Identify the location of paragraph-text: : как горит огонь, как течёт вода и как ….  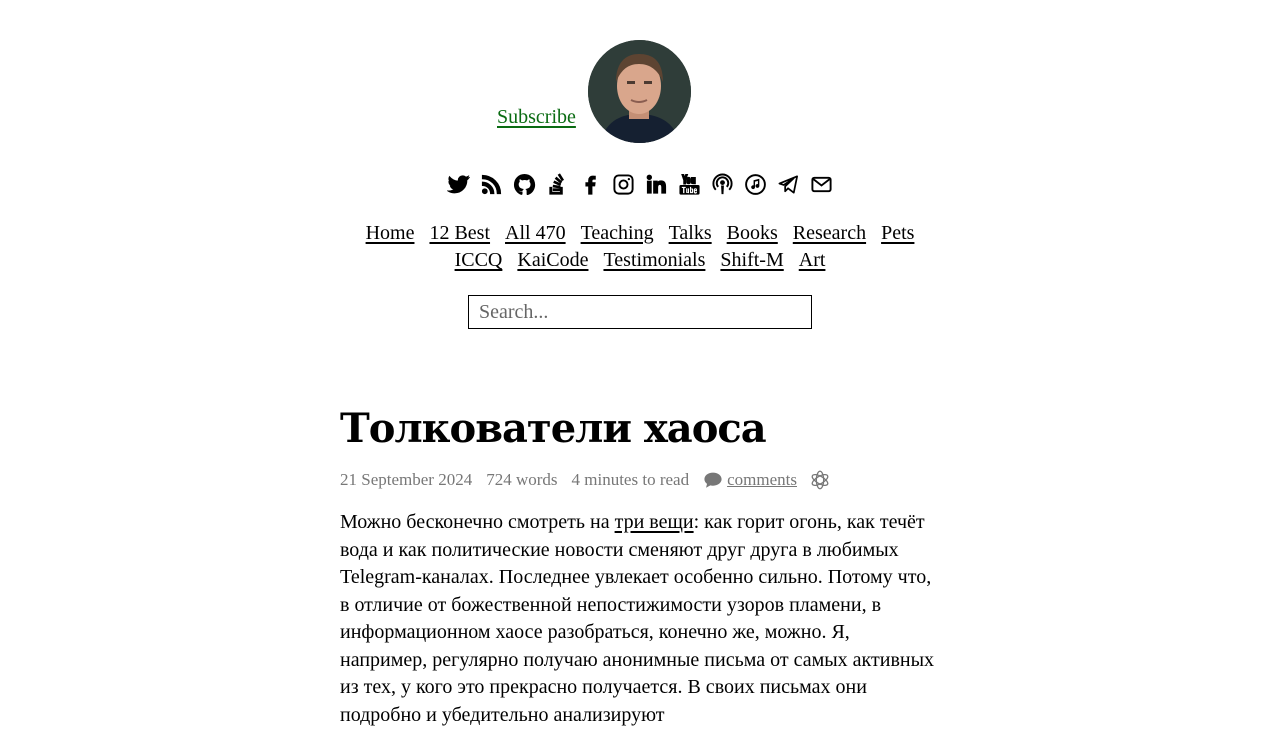
(637, 618).